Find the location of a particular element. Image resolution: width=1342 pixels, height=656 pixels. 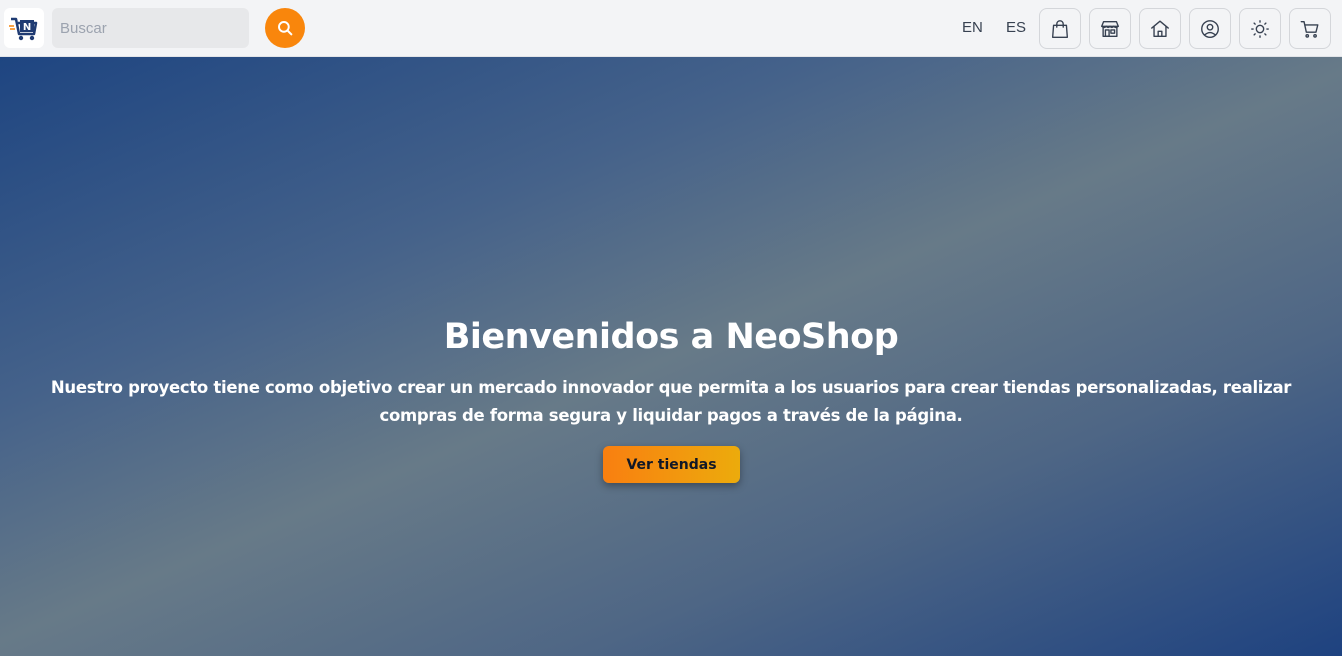

search-input is located at coordinates (150, 28).